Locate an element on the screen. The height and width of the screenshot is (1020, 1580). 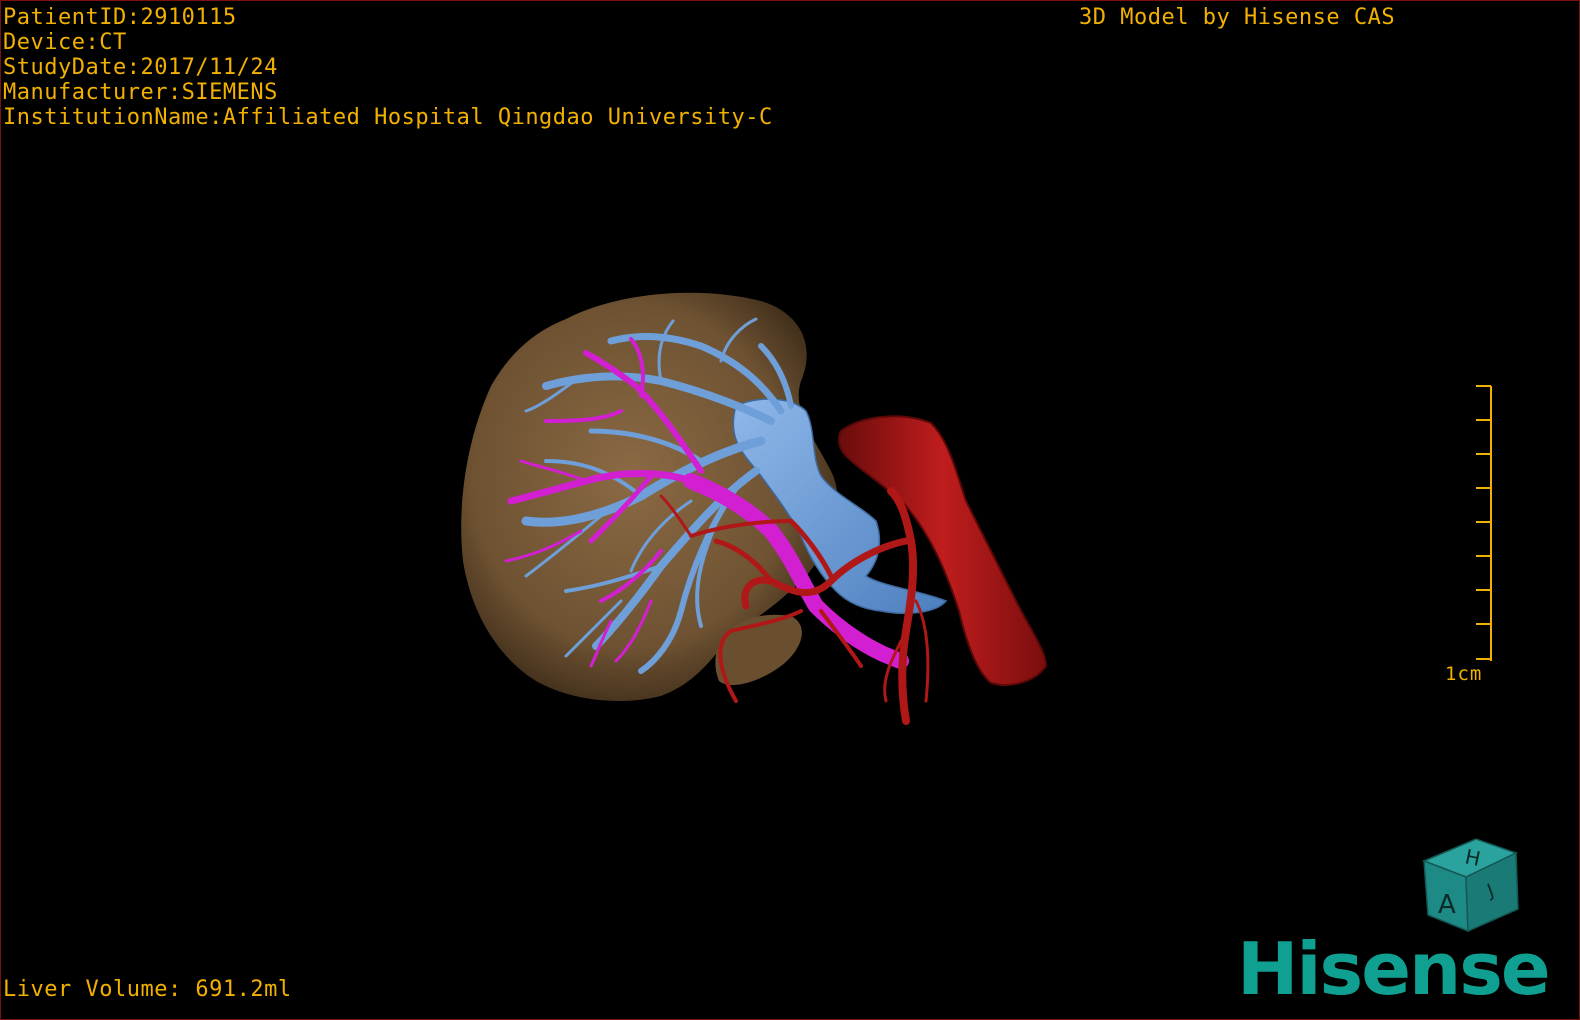
study-date-text: StudyDate:2017/11/24 is located at coordinates (140, 67).